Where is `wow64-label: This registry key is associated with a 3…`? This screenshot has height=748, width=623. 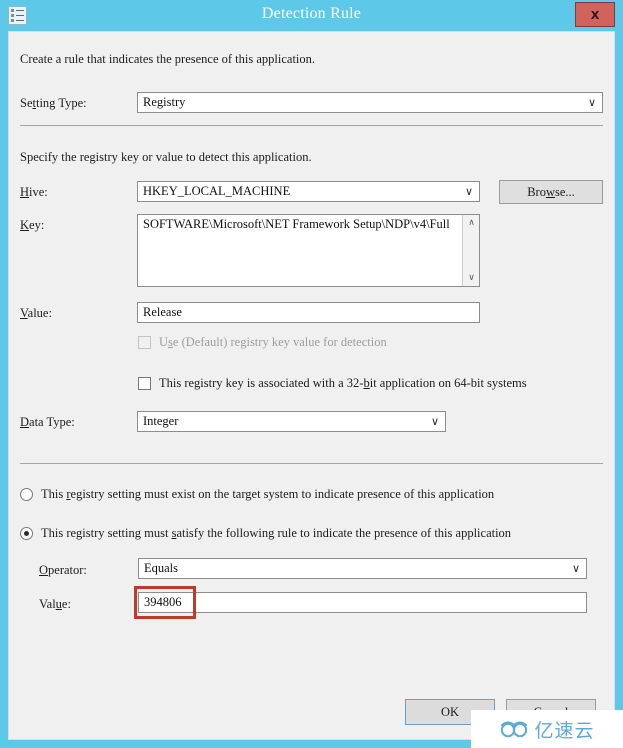
wow64-label: This registry key is associated with a 3… is located at coordinates (343, 383).